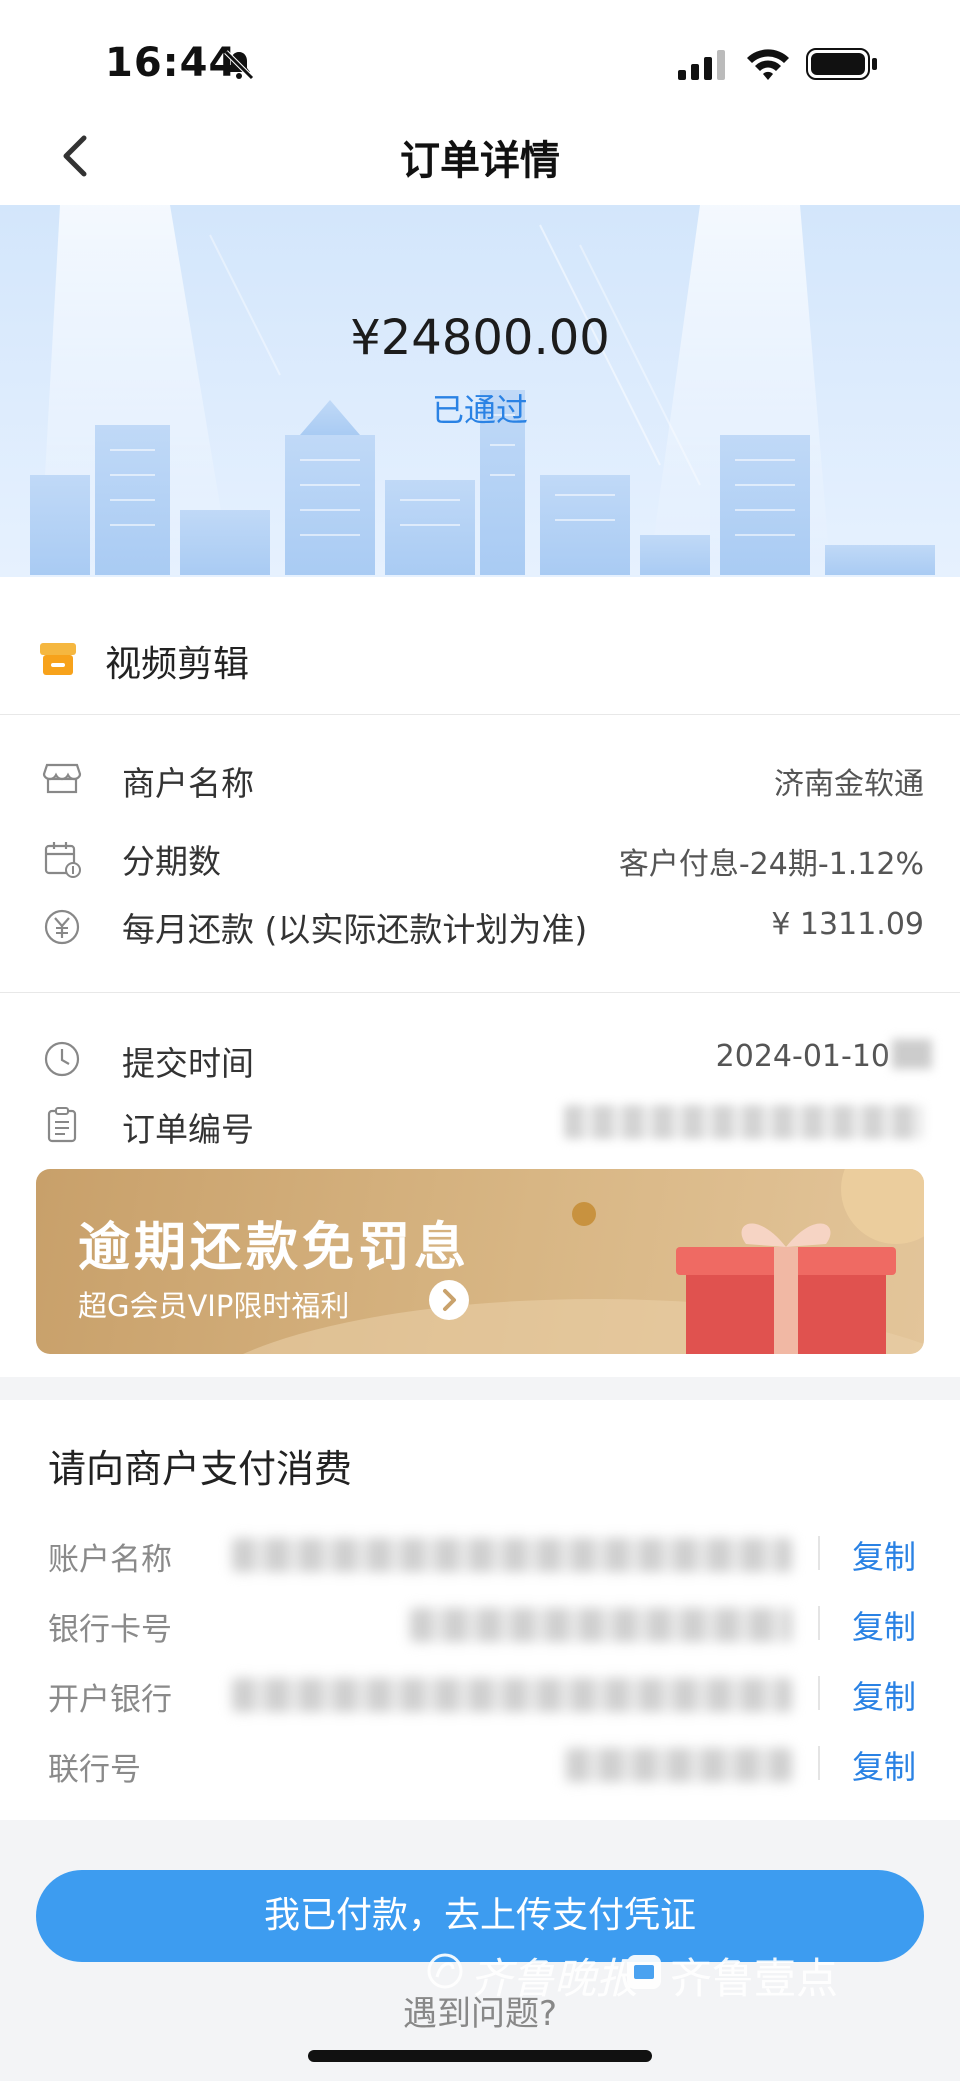 This screenshot has height=2081, width=960. I want to click on bank-label: 开户银行, so click(110, 1700).